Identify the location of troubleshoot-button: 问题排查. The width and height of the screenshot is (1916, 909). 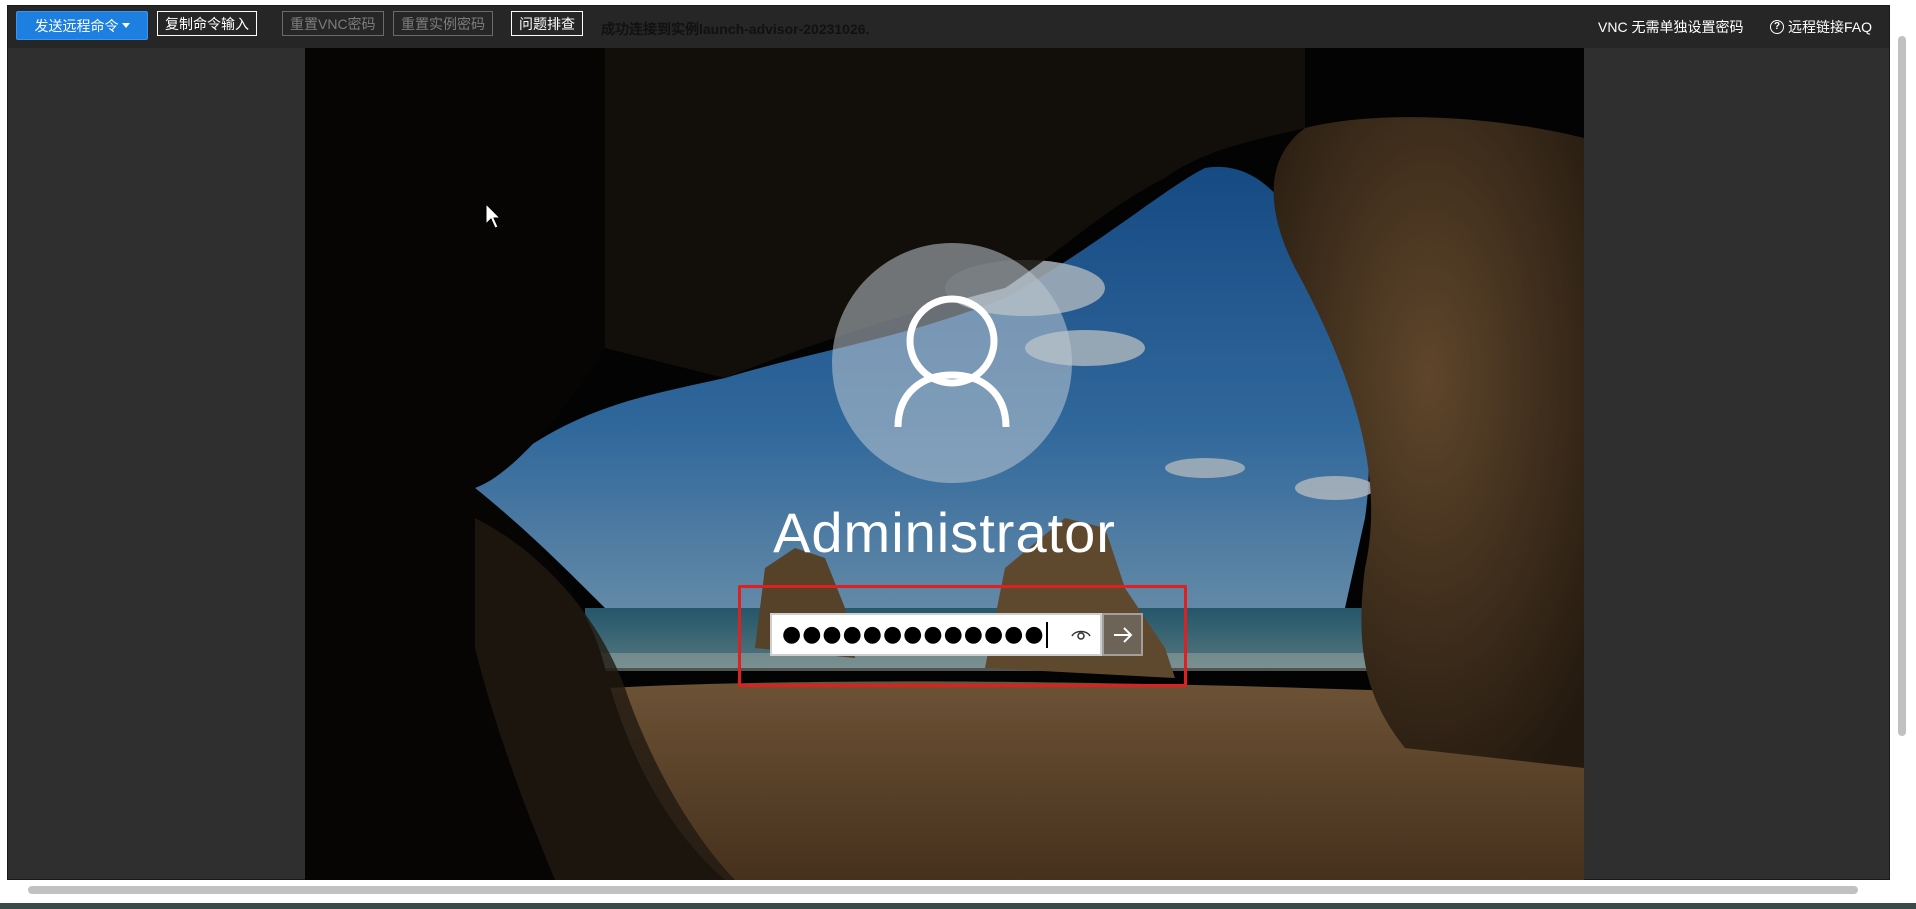
(547, 23).